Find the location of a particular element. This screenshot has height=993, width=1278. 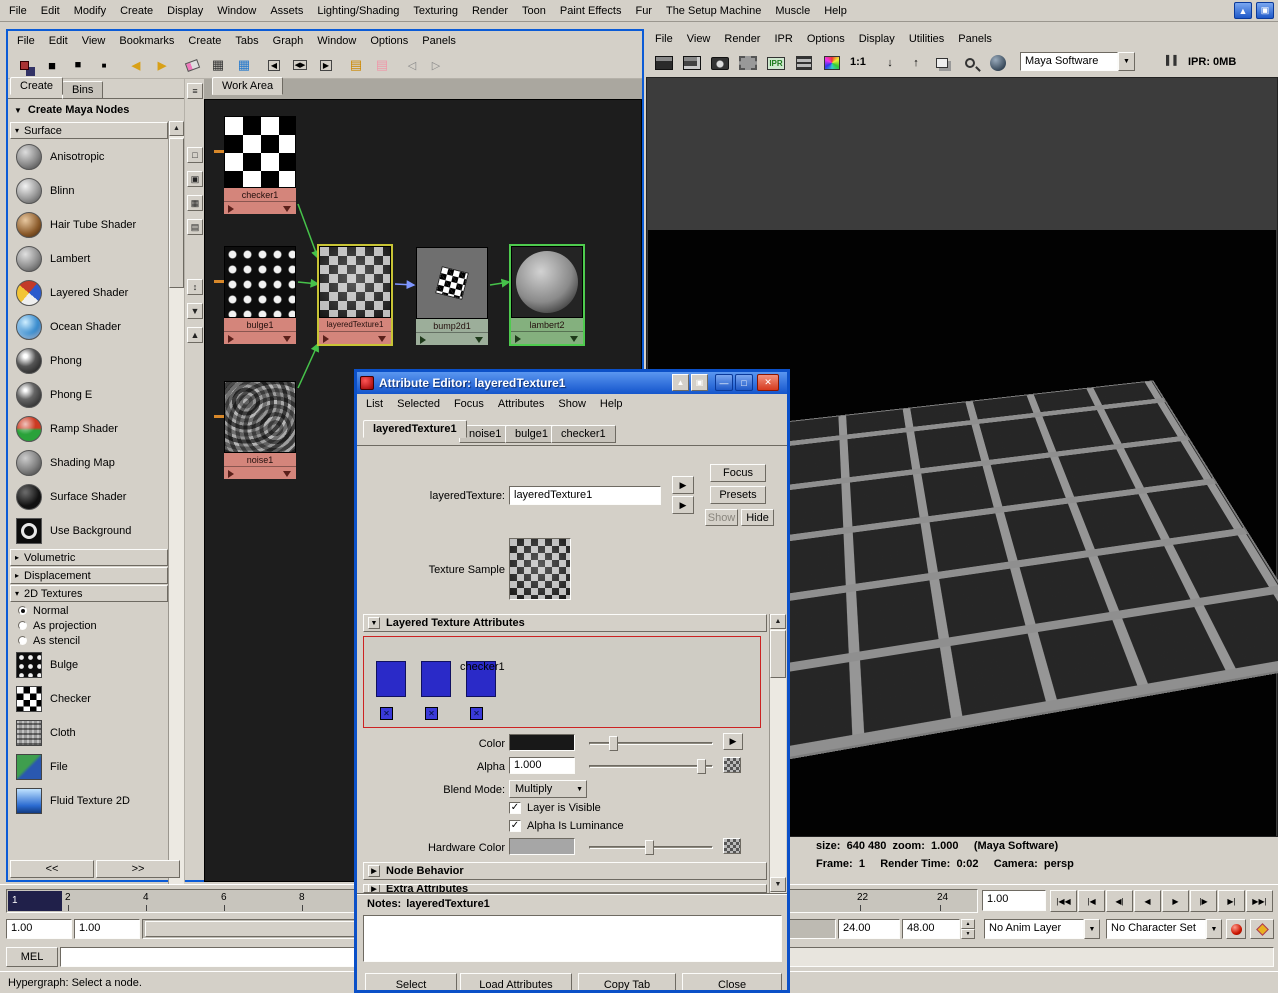

menu-paint-effects: Paint Effects is located at coordinates (591, 11).